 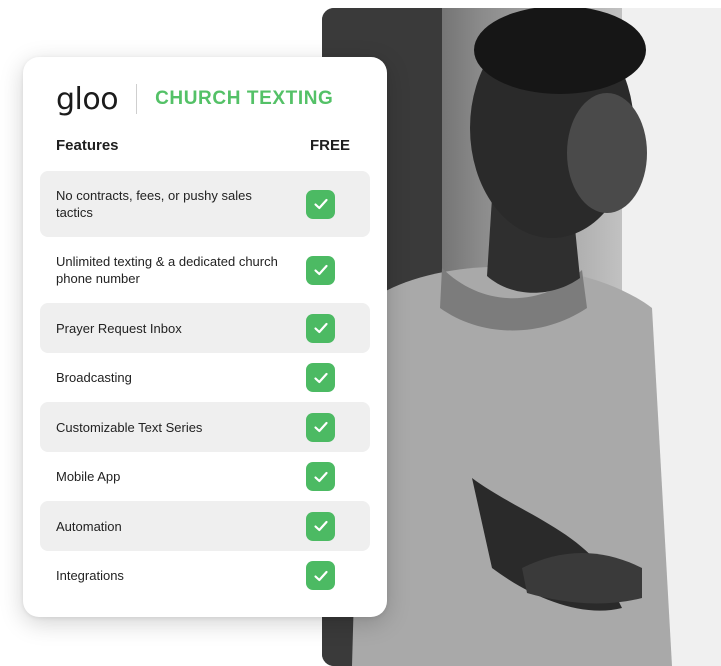 What do you see at coordinates (94, 377) in the screenshot?
I see `feature-label: Broadcasting` at bounding box center [94, 377].